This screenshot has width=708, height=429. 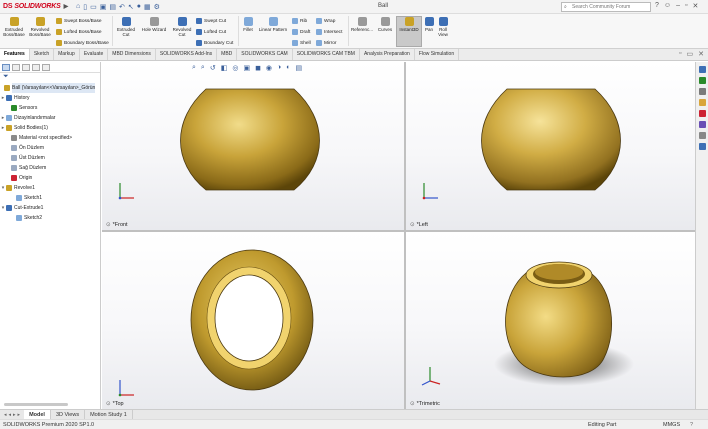 I want to click on tree-item: Material <not specified>, so click(x=50, y=138).